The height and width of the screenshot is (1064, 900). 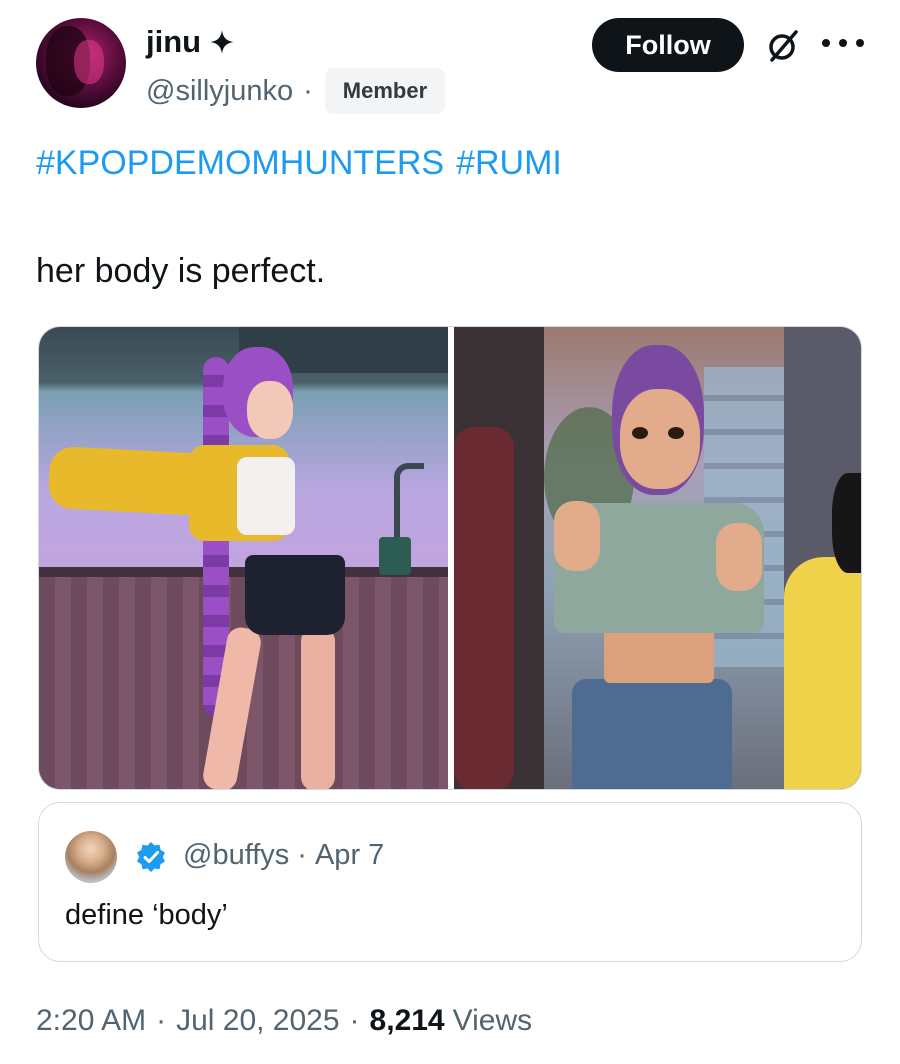 What do you see at coordinates (846, 523) in the screenshot?
I see `image-side-hair` at bounding box center [846, 523].